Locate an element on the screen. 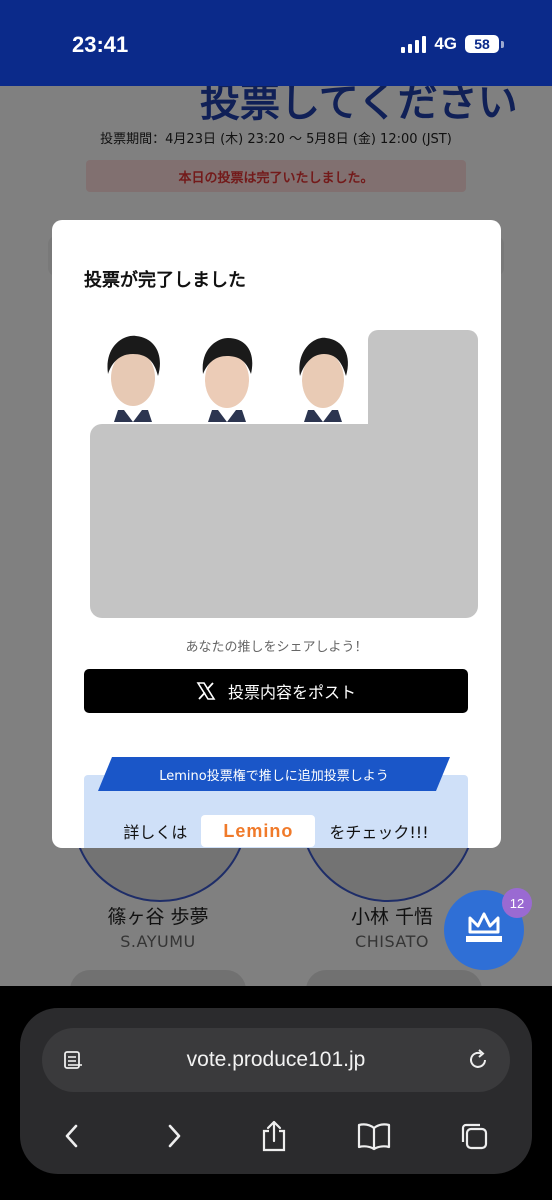 This screenshot has width=552, height=1200. post-to-x-button: 投票内容をポスト is located at coordinates (276, 691).